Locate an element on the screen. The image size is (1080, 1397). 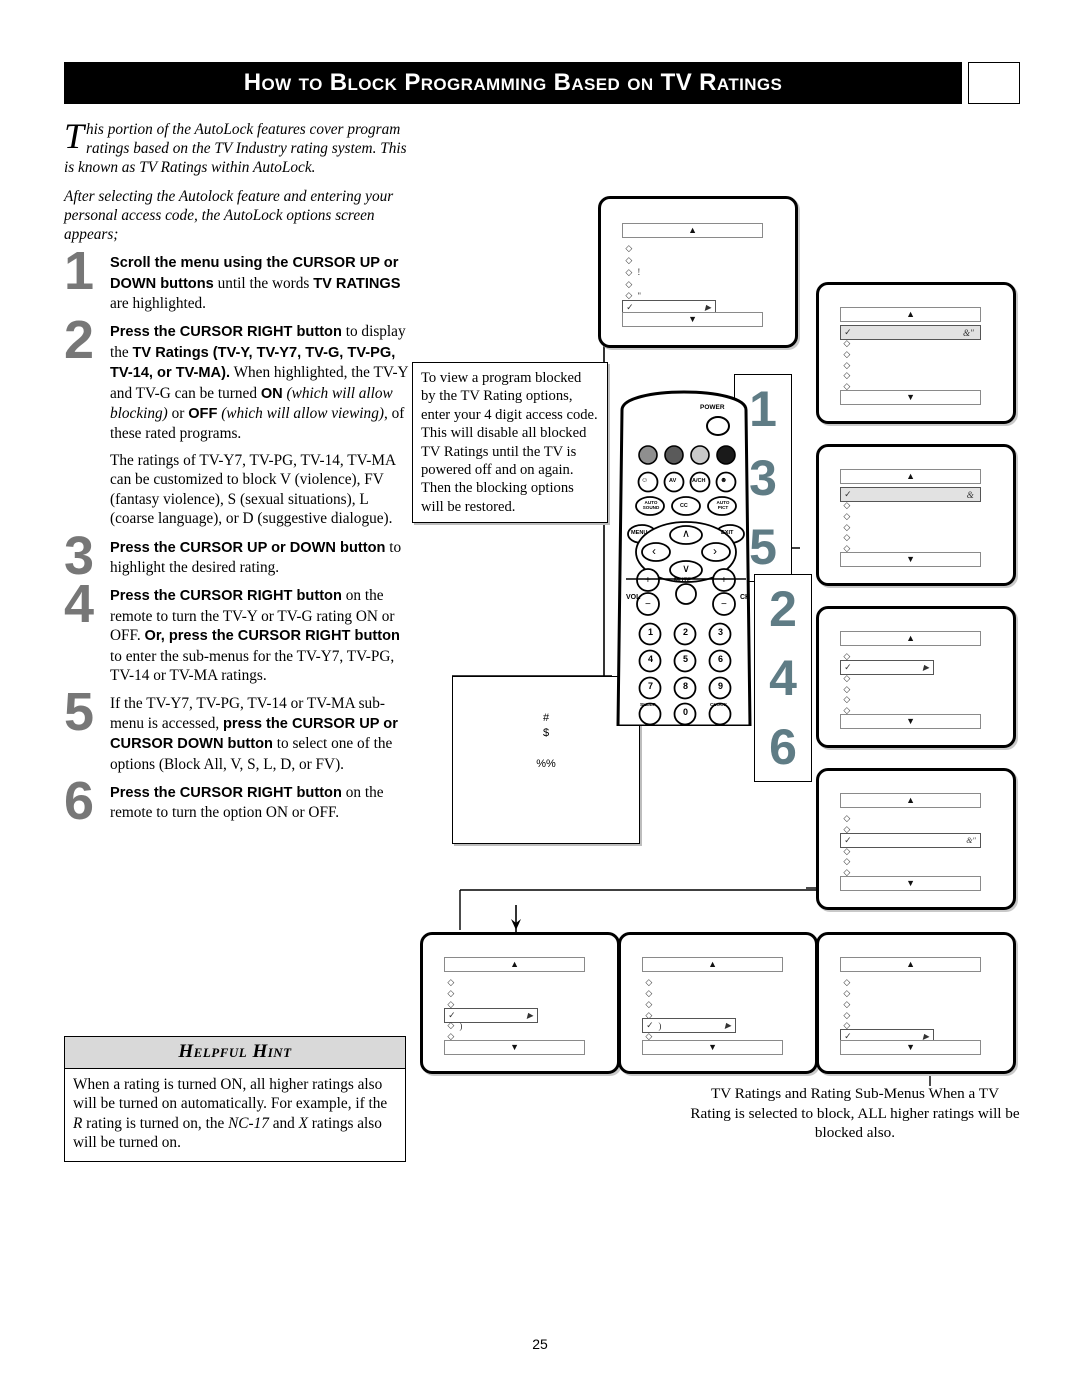
step-number-6: 6 is located at coordinates (79, 800).